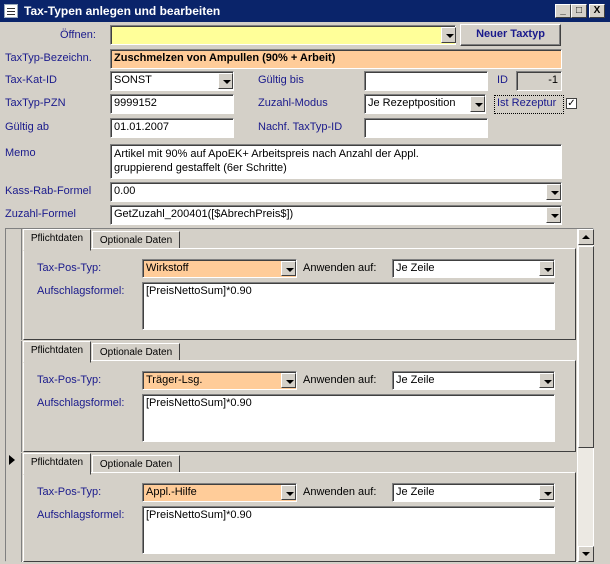 This screenshot has height=564, width=610. What do you see at coordinates (35, 103) in the screenshot?
I see `pzn-label: TaxTyp-PZN` at bounding box center [35, 103].